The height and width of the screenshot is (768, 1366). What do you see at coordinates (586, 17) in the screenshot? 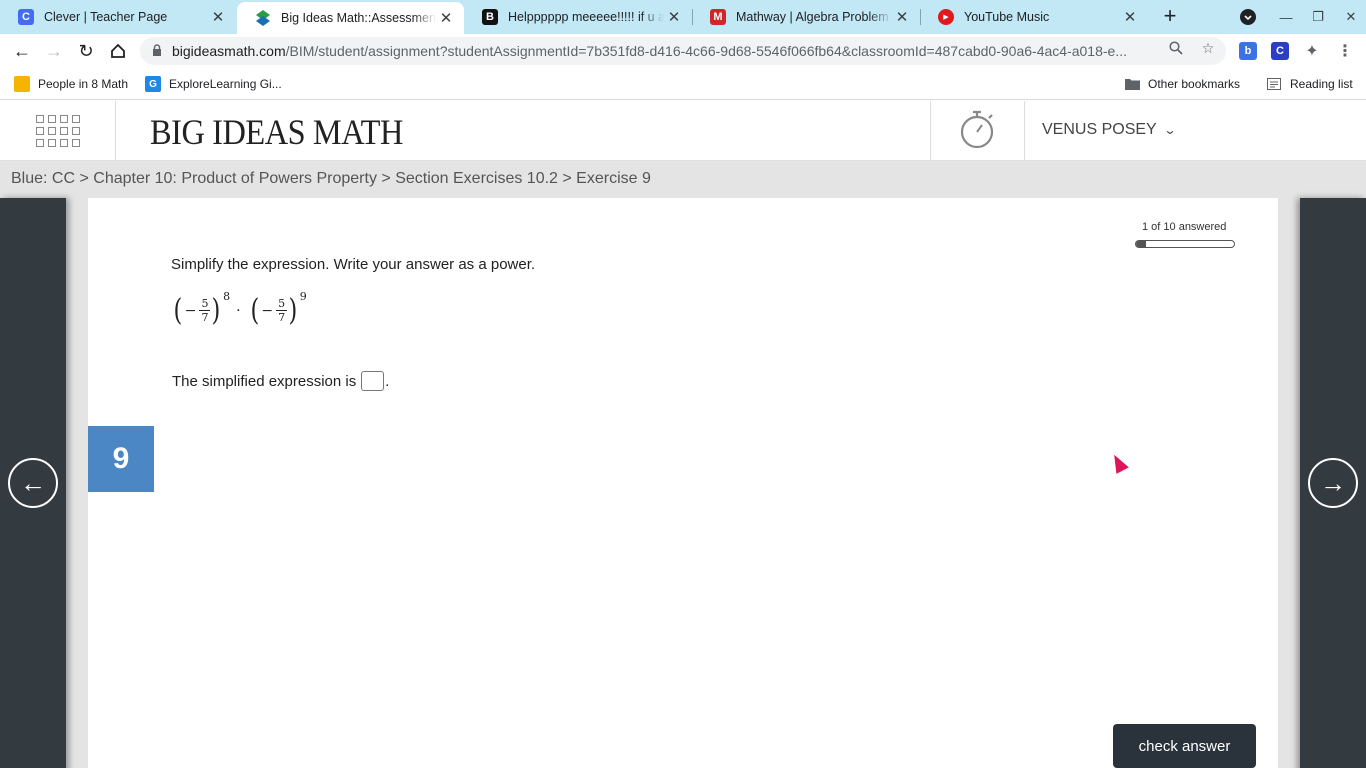
I see `tab-title: Helpppppp meeeee!!!!! if u ans` at bounding box center [586, 17].